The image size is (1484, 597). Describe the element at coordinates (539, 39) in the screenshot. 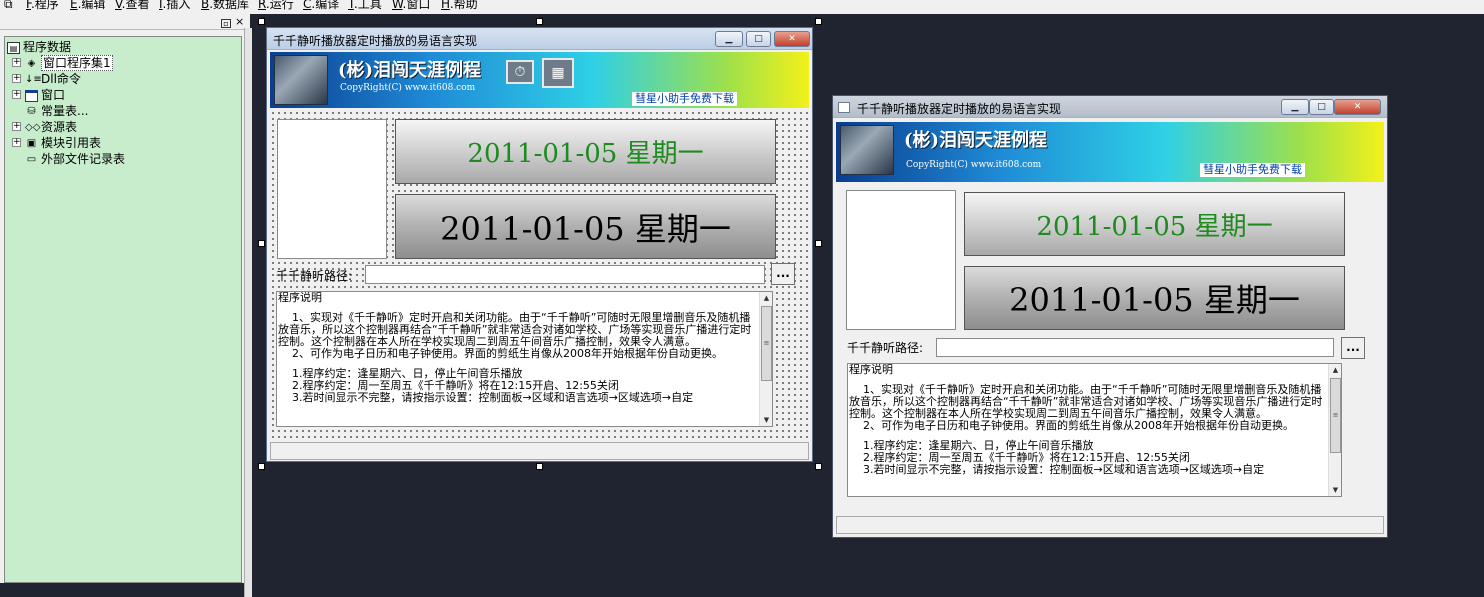

I see `design-form-titlebar: 千千静听播放器定时播放的易语言实现 ▁ □ ✕` at that location.